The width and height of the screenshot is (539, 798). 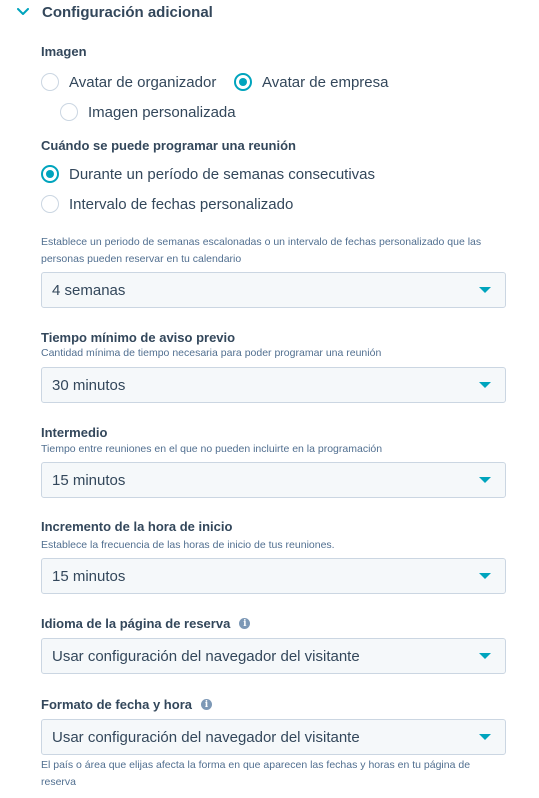 I want to click on image-label: Imagen, so click(x=64, y=51).